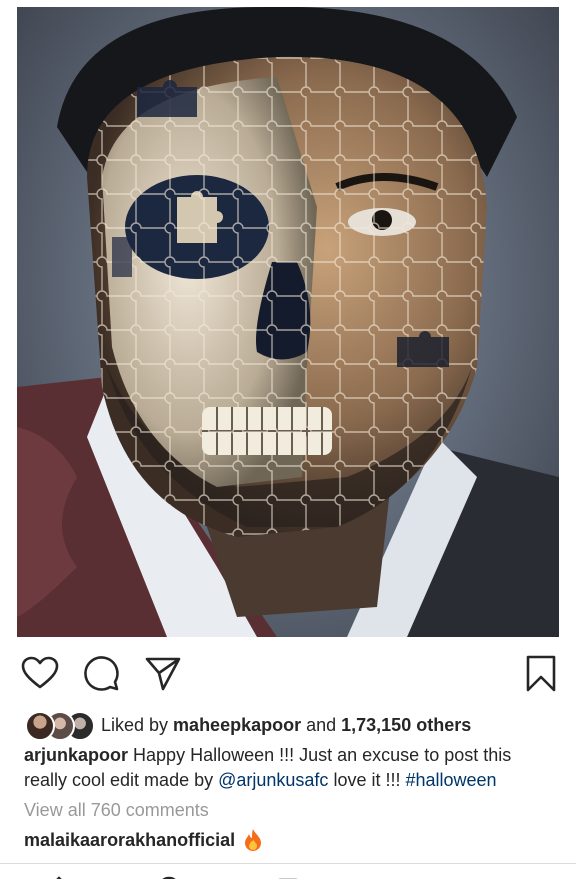 This screenshot has height=879, width=576. I want to click on comment-button, so click(102, 674).